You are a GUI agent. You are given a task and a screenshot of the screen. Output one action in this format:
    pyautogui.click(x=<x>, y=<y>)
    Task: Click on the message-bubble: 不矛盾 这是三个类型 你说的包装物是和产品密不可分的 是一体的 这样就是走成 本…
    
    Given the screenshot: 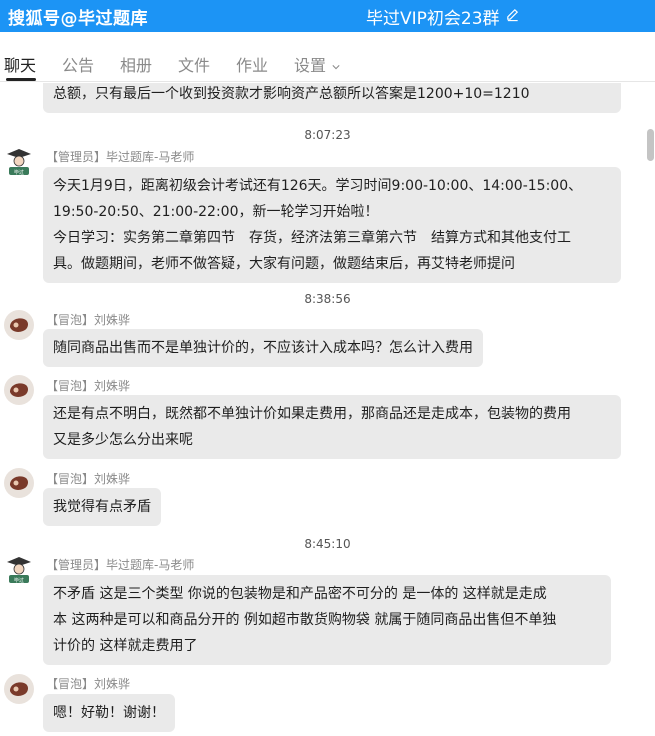 What is the action you would take?
    pyautogui.click(x=327, y=620)
    